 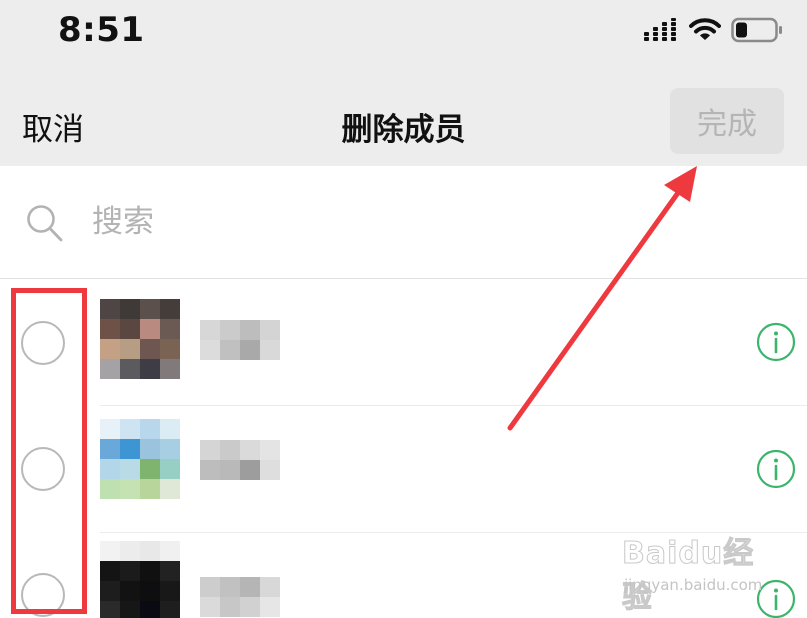 I want to click on search-input, so click(x=422, y=222).